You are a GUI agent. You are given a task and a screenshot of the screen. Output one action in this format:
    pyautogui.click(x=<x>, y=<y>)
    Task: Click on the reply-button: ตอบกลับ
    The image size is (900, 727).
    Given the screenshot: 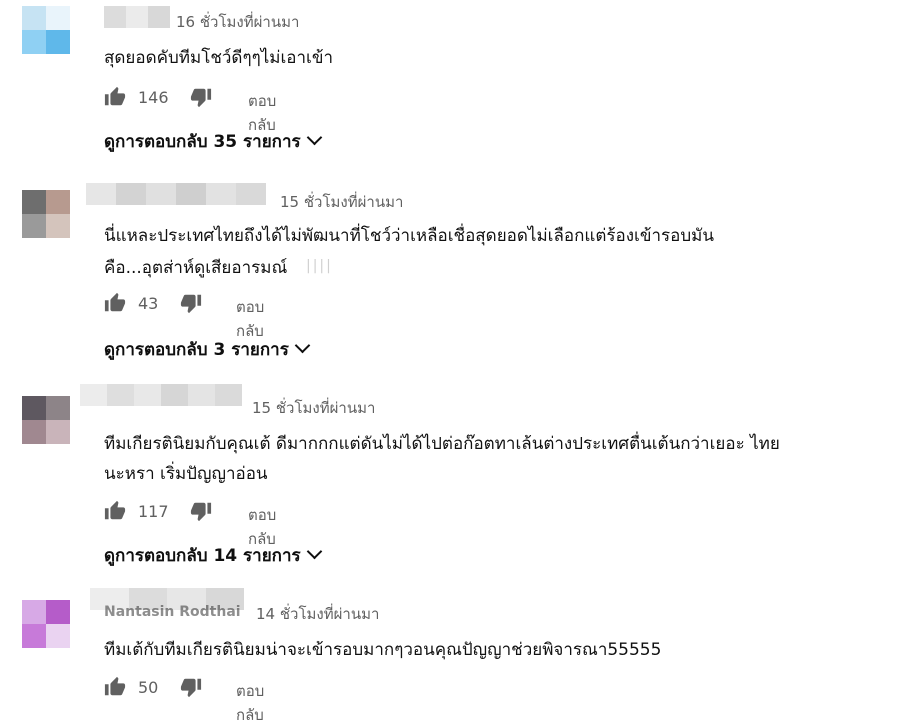 What is the action you would take?
    pyautogui.click(x=250, y=703)
    